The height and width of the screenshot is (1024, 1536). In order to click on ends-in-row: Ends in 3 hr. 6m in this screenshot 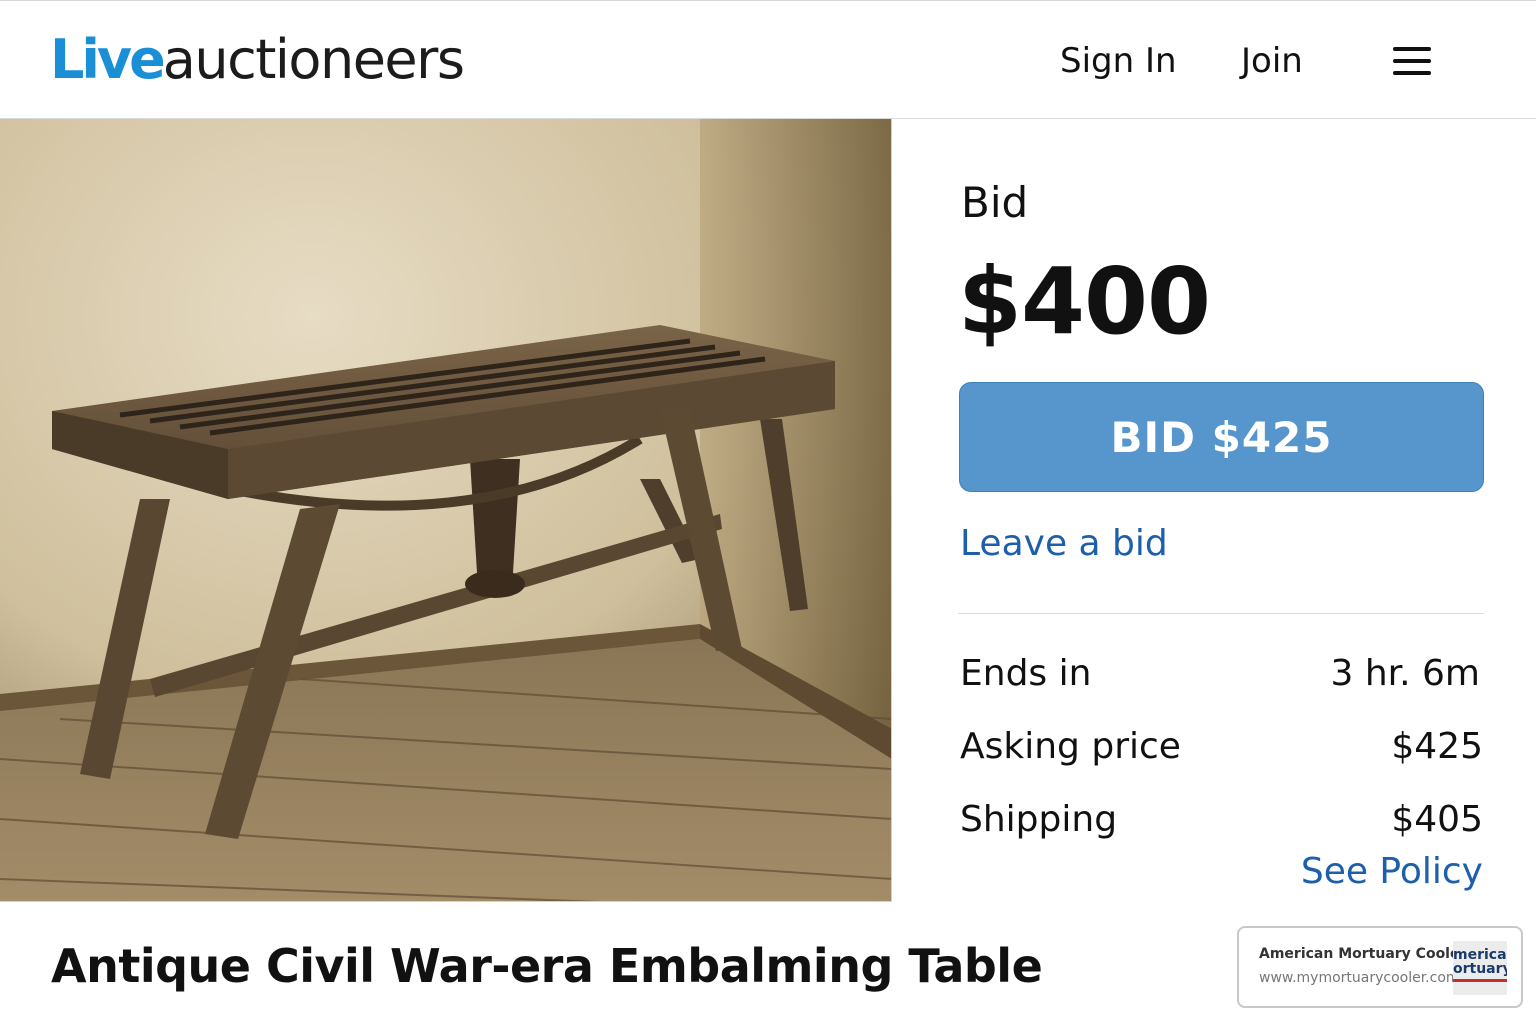, I will do `click(1221, 674)`.